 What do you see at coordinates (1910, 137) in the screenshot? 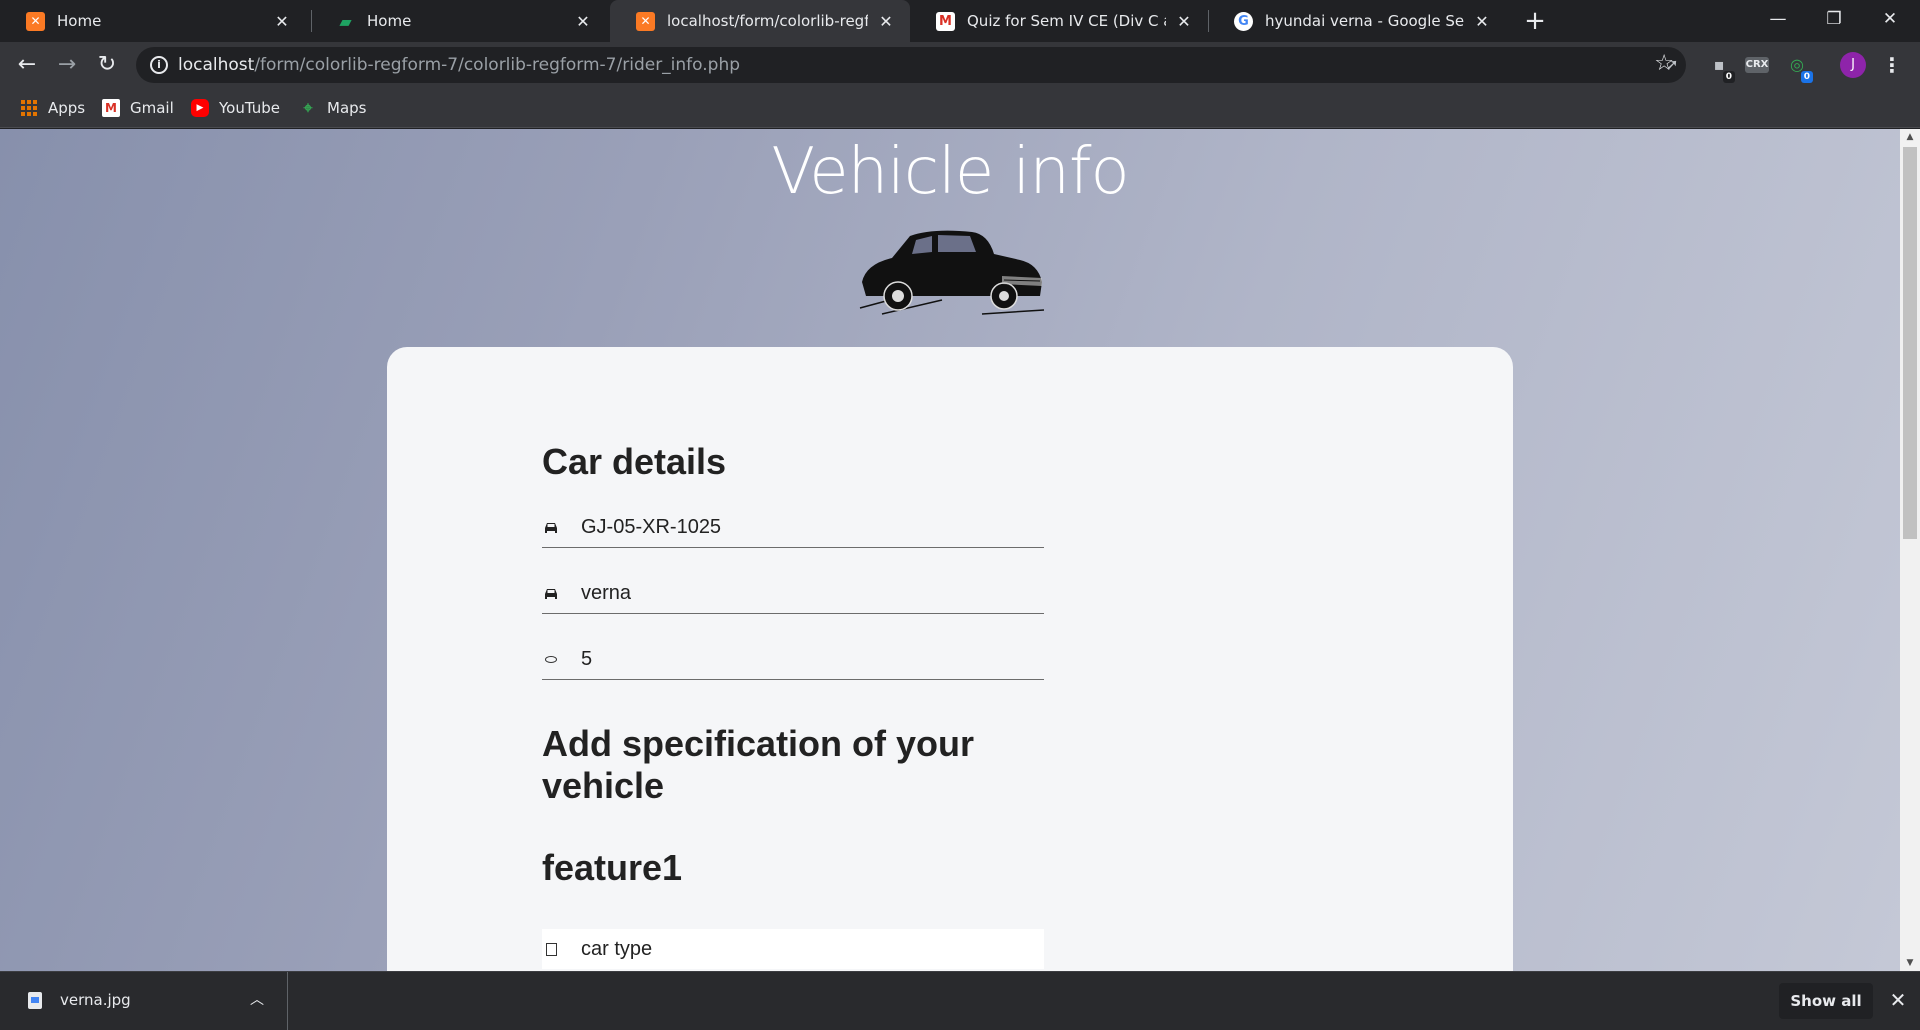
I see `scroll-up-icon: ▲` at bounding box center [1910, 137].